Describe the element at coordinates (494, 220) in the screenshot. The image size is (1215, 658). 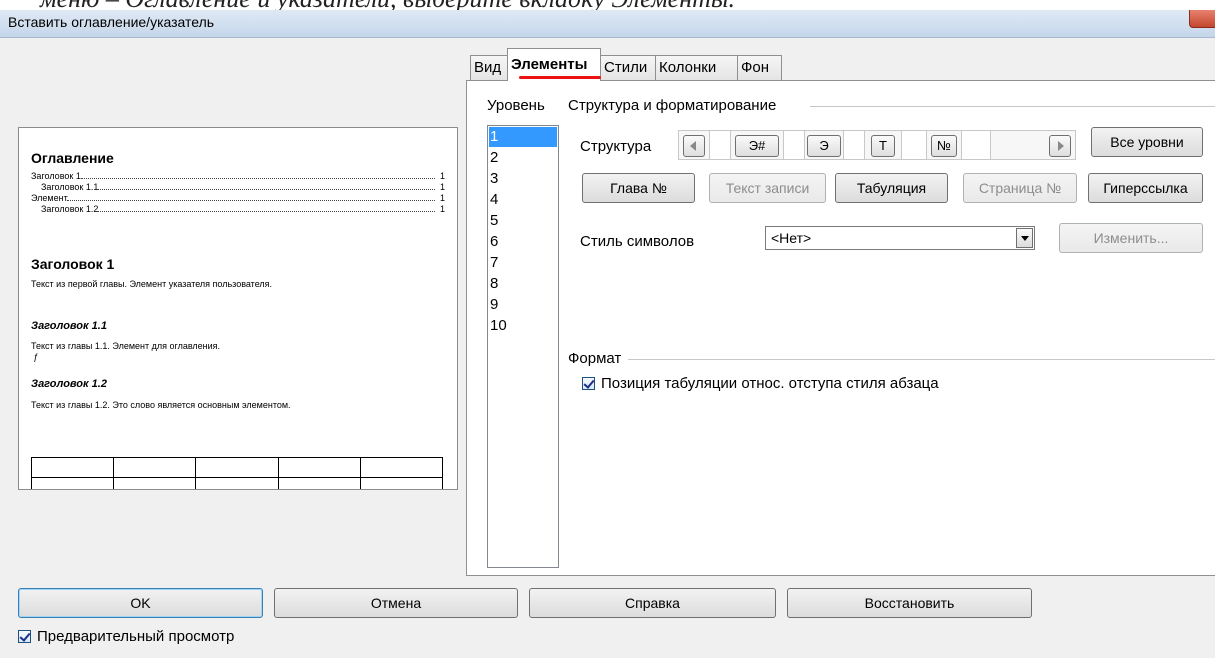
I see `level-item: 5` at that location.